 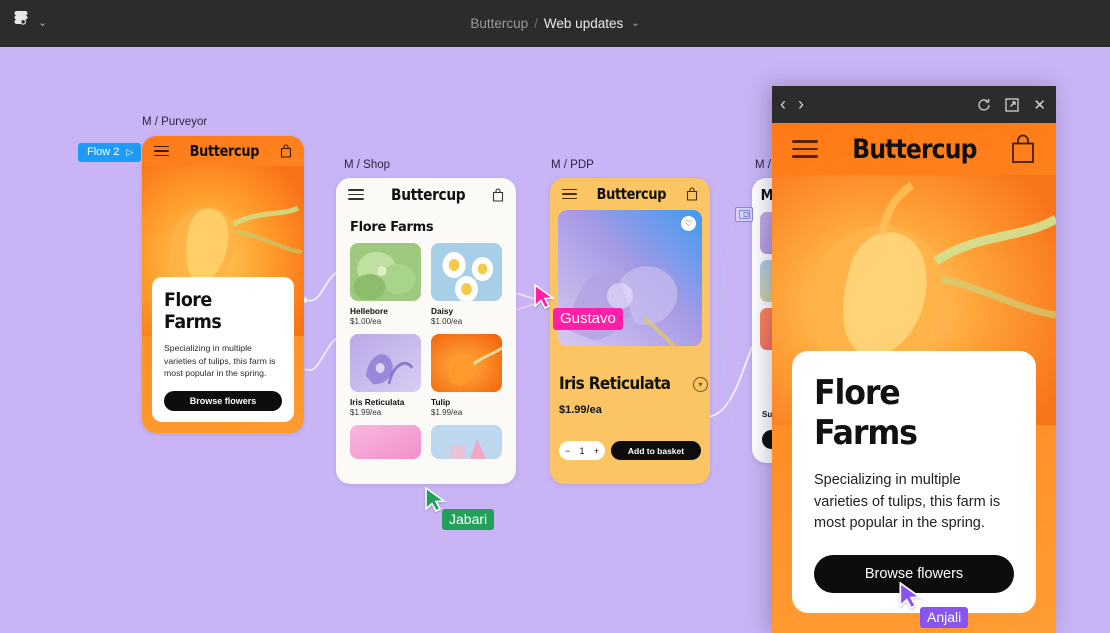 What do you see at coordinates (367, 165) in the screenshot?
I see `frame-label-shop: M / Shop` at bounding box center [367, 165].